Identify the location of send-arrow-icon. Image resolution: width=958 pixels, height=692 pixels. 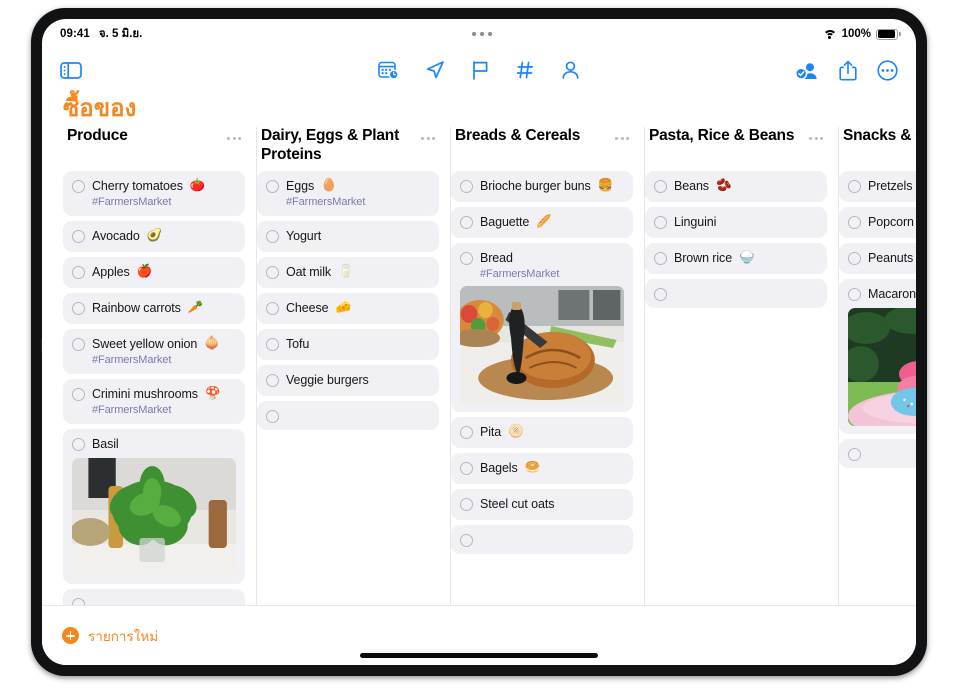
(435, 70).